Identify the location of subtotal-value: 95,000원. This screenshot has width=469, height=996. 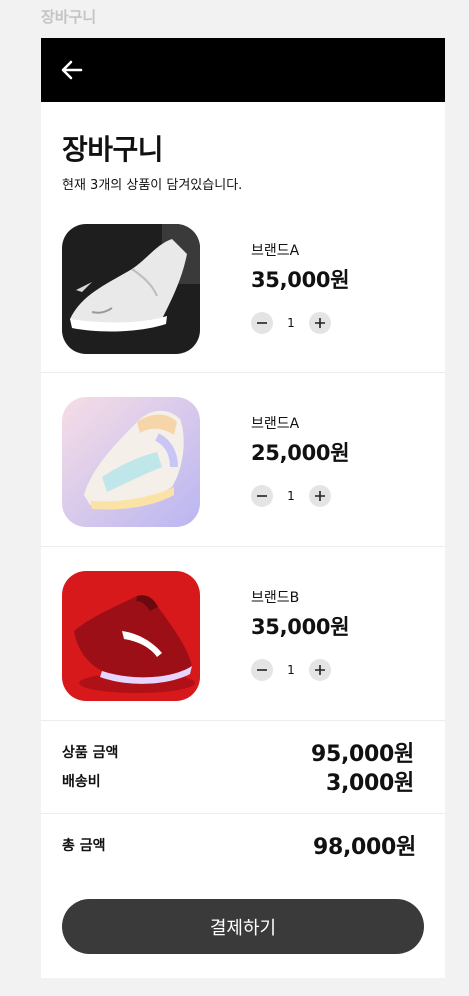
(362, 754).